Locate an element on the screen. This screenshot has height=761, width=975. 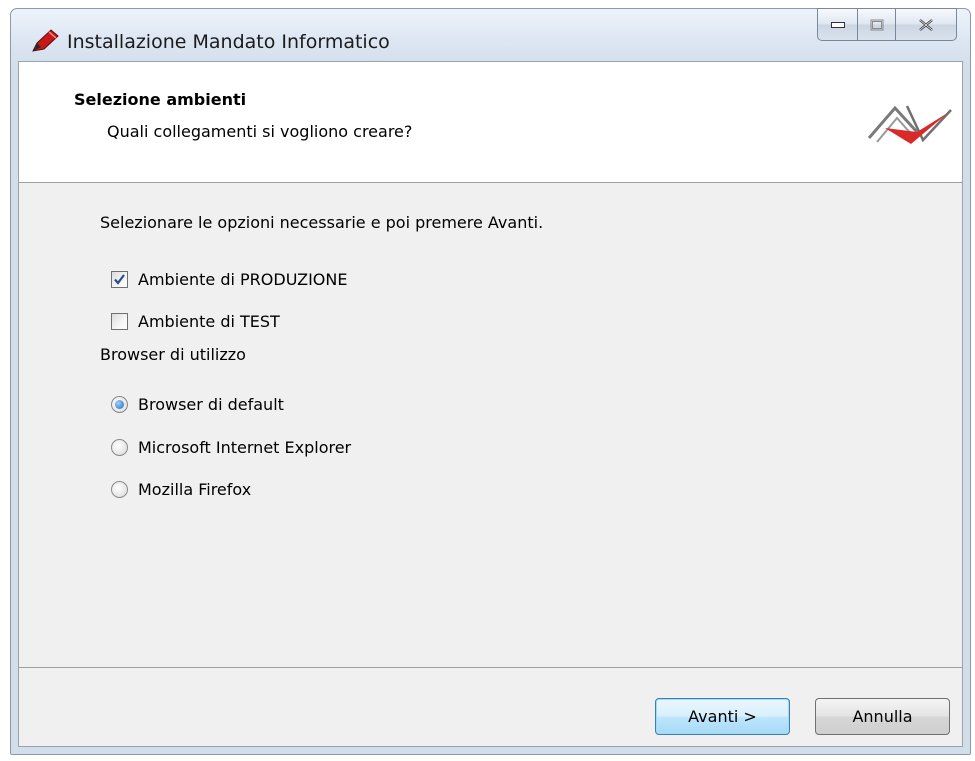
maximize-icon is located at coordinates (876, 24).